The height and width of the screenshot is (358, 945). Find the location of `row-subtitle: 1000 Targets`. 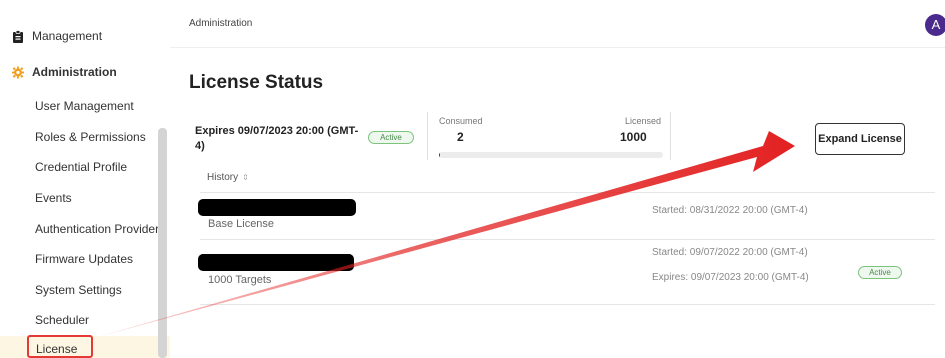

row-subtitle: 1000 Targets is located at coordinates (240, 280).